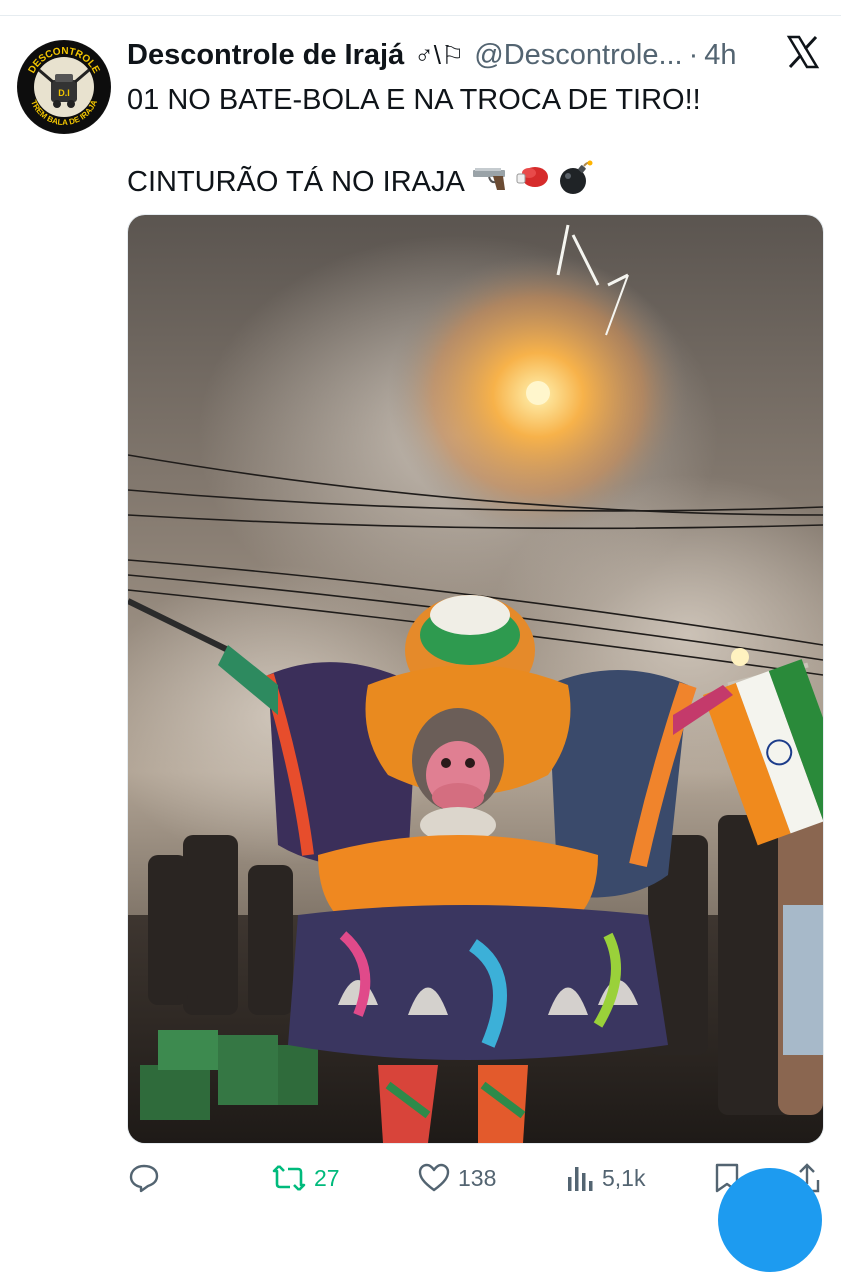 The width and height of the screenshot is (841, 1272). Describe the element at coordinates (457, 1178) in the screenshot. I see `like-button: 138` at that location.